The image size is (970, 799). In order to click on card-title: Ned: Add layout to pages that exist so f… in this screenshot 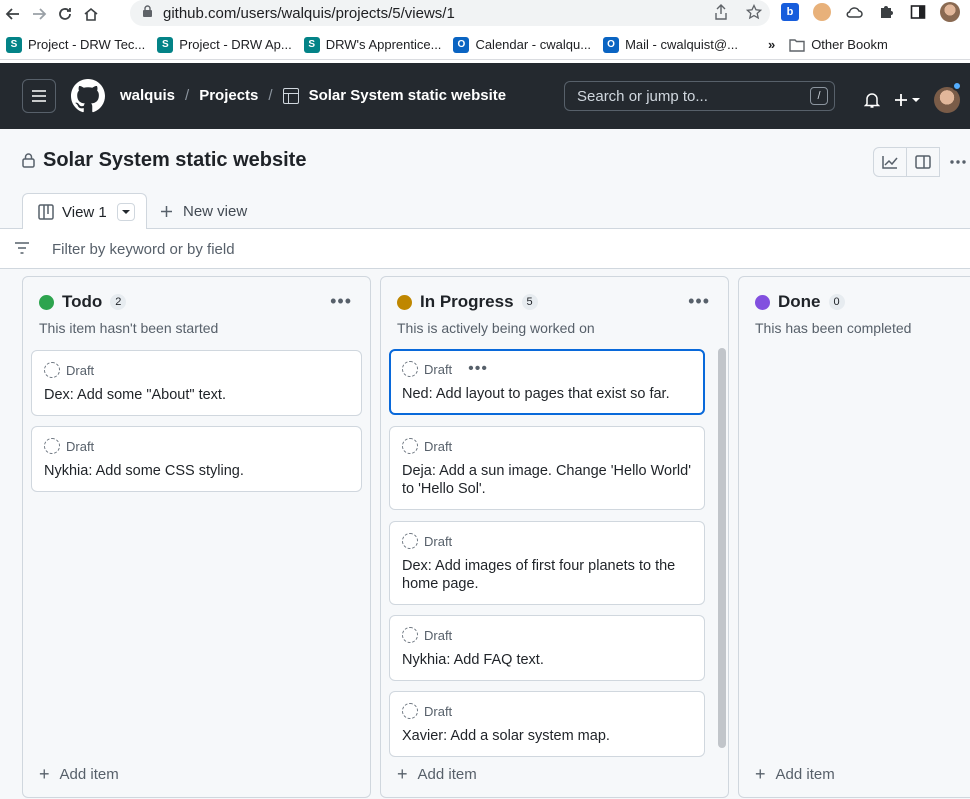, I will do `click(547, 394)`.